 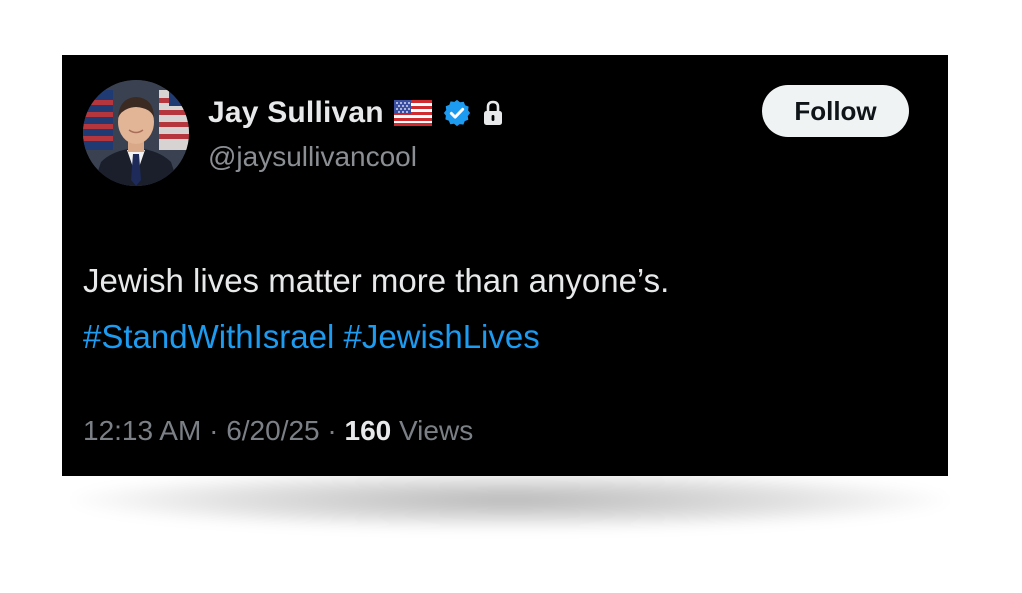 I want to click on views-label: Views, so click(x=436, y=430).